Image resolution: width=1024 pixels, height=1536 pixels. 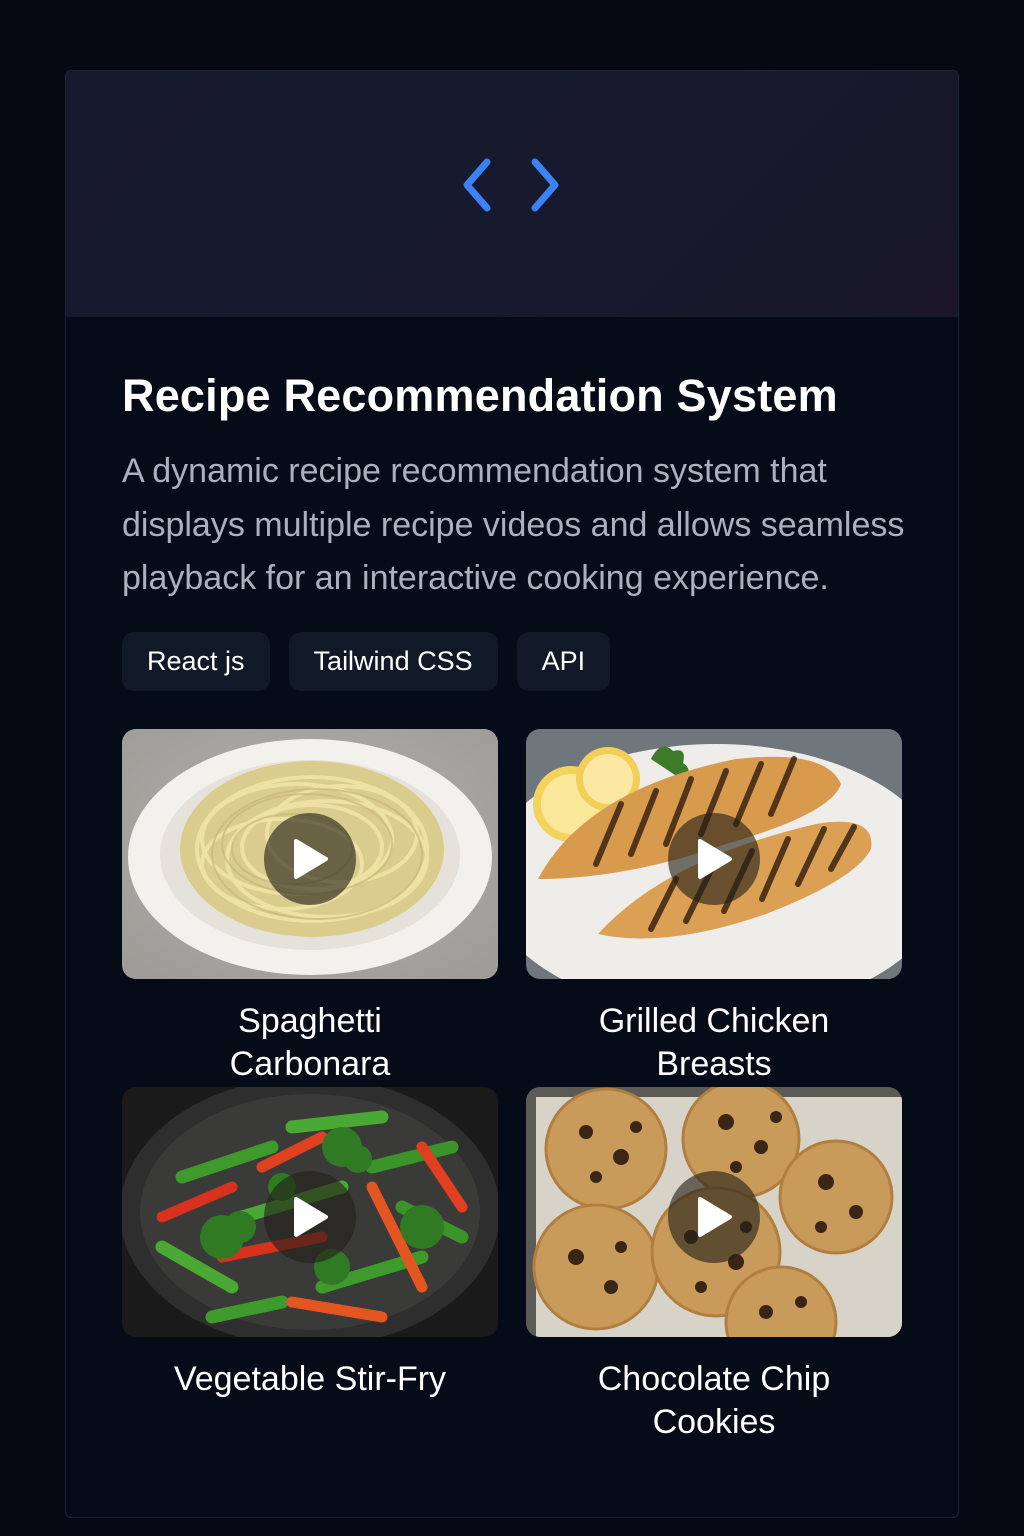 I want to click on tag-api: API, so click(x=563, y=661).